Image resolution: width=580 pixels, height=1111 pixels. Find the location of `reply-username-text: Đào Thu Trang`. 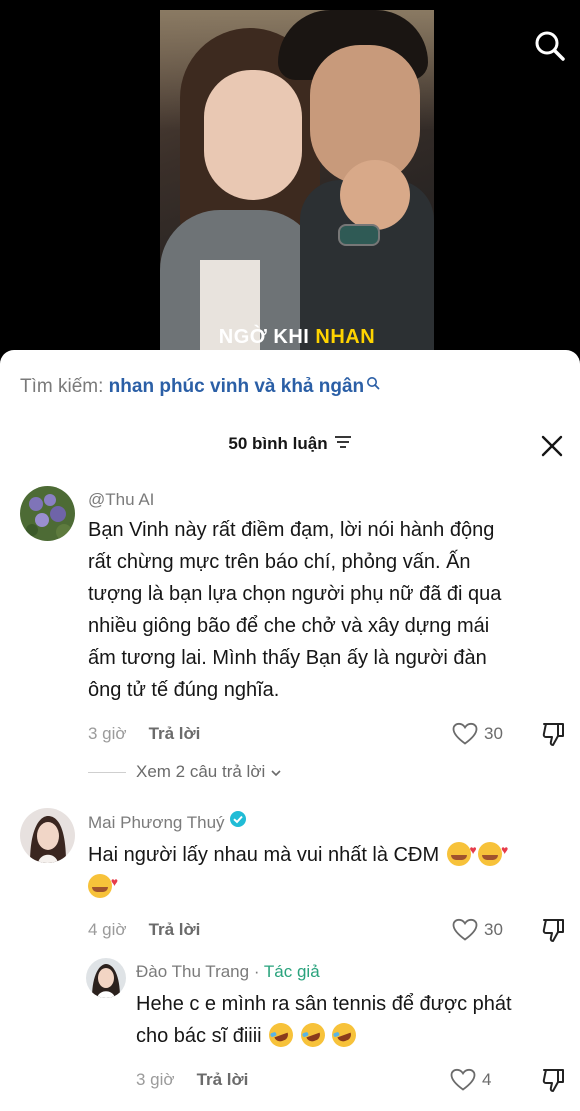

reply-username-text: Đào Thu Trang is located at coordinates (192, 971).